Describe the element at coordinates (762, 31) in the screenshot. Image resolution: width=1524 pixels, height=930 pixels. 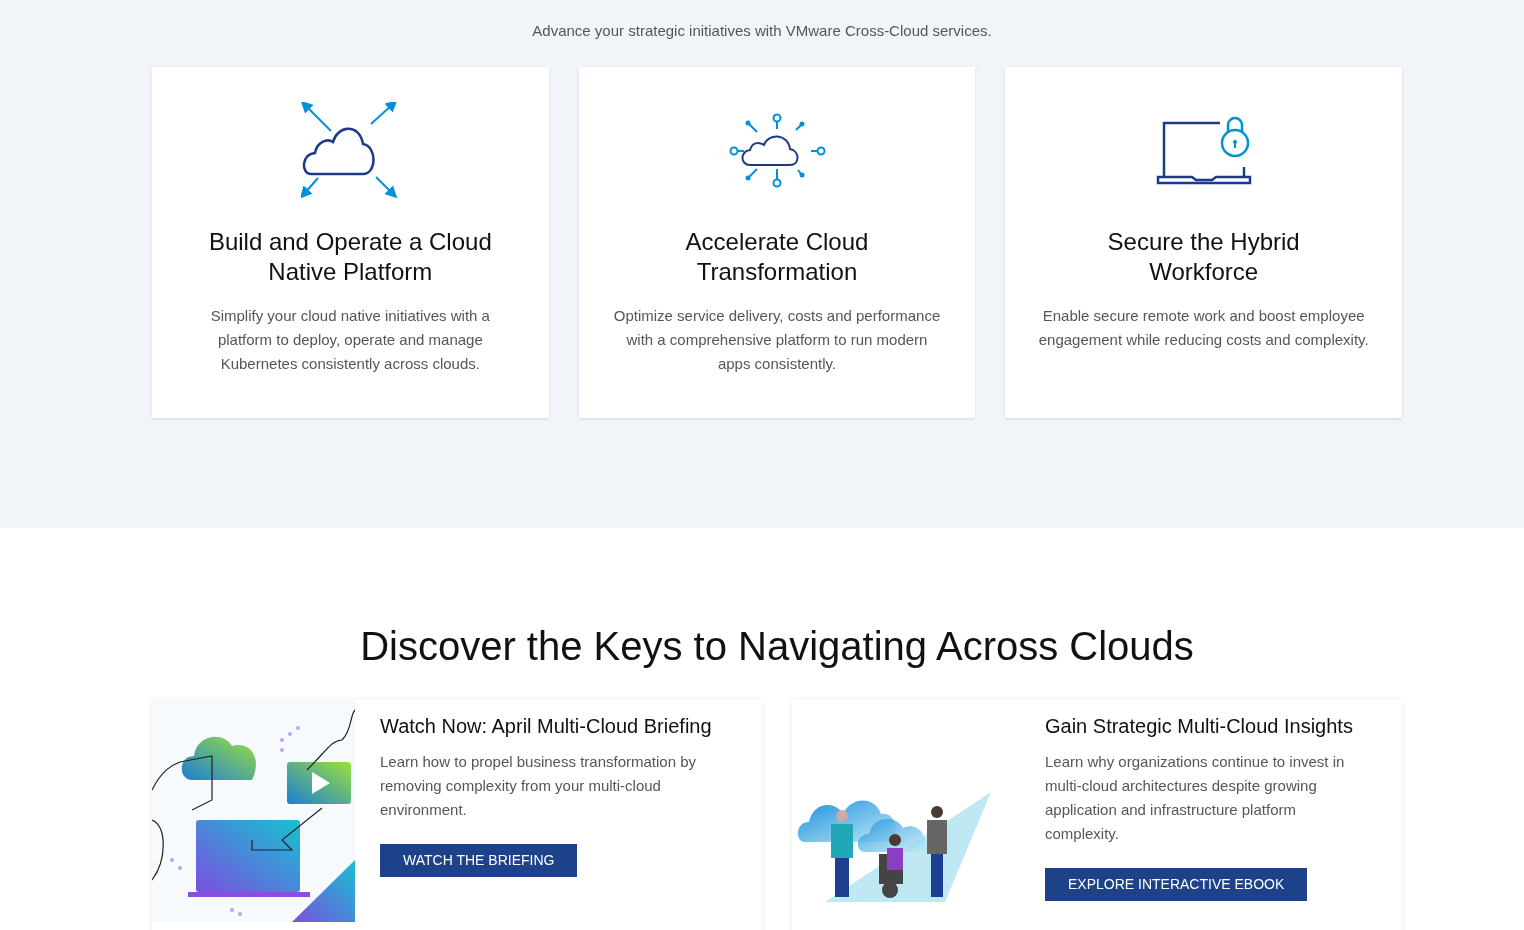
I see `intro-text: Advance your strategic initiatives with VMware Cross-Cloud services.` at that location.